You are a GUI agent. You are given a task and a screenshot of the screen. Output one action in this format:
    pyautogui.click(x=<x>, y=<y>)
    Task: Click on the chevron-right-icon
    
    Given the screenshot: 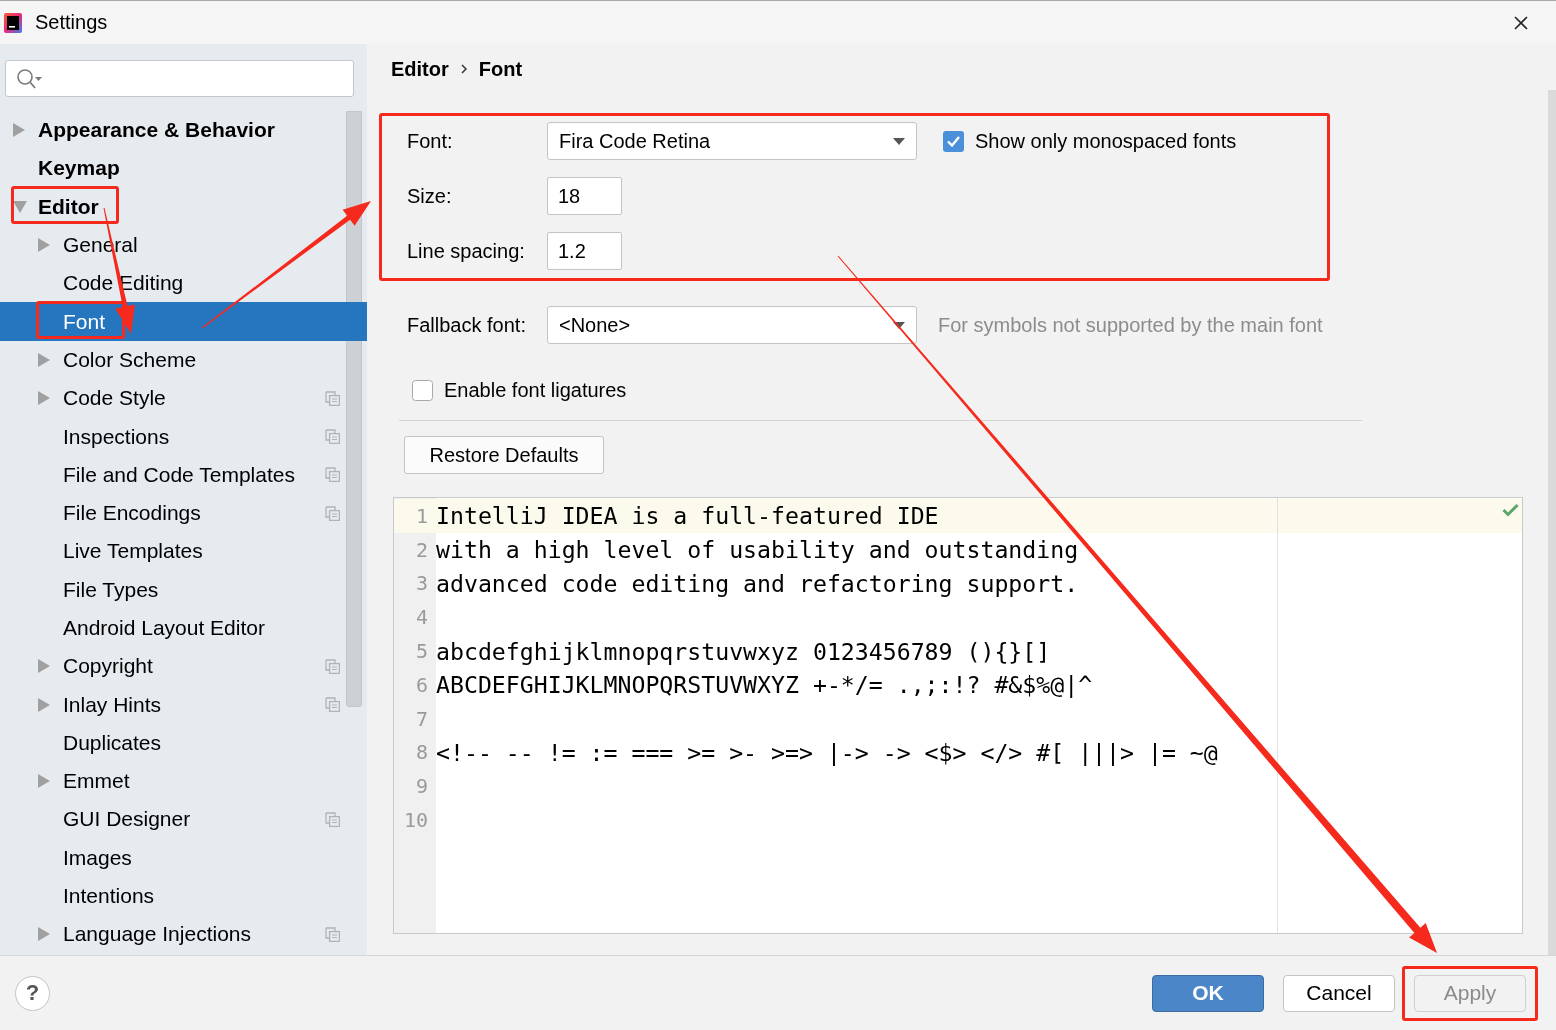 What is the action you would take?
    pyautogui.click(x=463, y=69)
    